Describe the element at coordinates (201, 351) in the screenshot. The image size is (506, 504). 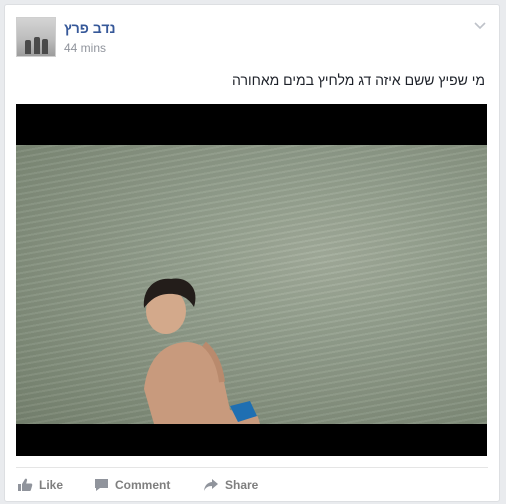
I see `person-in-water` at that location.